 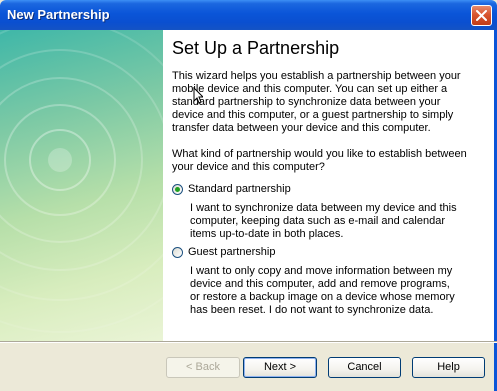 What do you see at coordinates (280, 367) in the screenshot?
I see `next-button: Next >` at bounding box center [280, 367].